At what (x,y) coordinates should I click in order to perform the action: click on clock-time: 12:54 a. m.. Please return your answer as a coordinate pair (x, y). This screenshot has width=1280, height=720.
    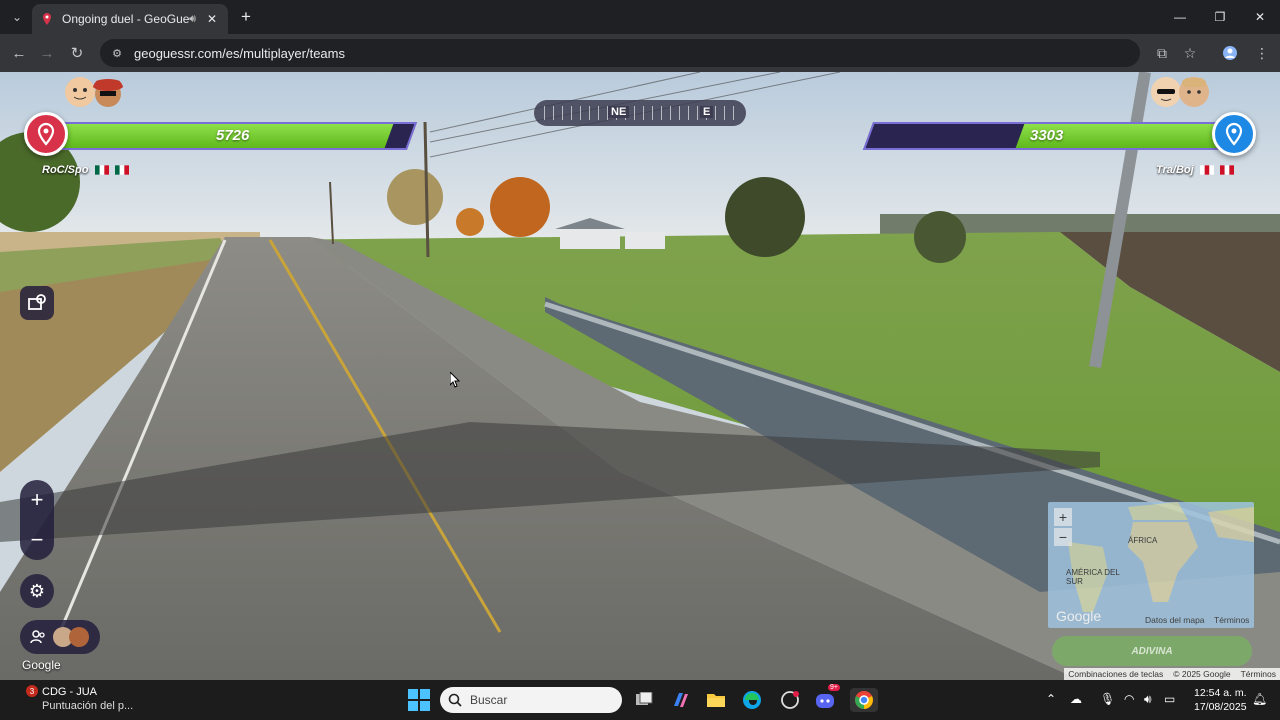
    Looking at the image, I should click on (1220, 693).